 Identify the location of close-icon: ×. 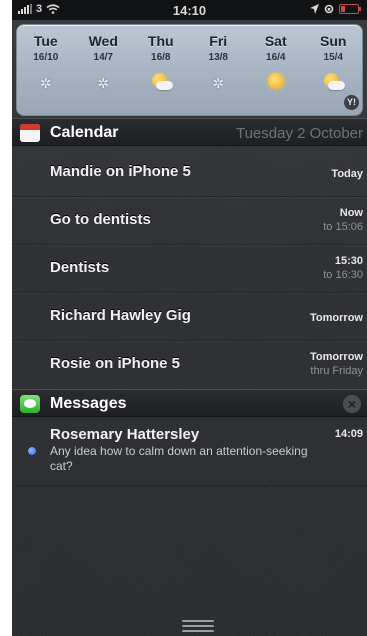
(352, 404).